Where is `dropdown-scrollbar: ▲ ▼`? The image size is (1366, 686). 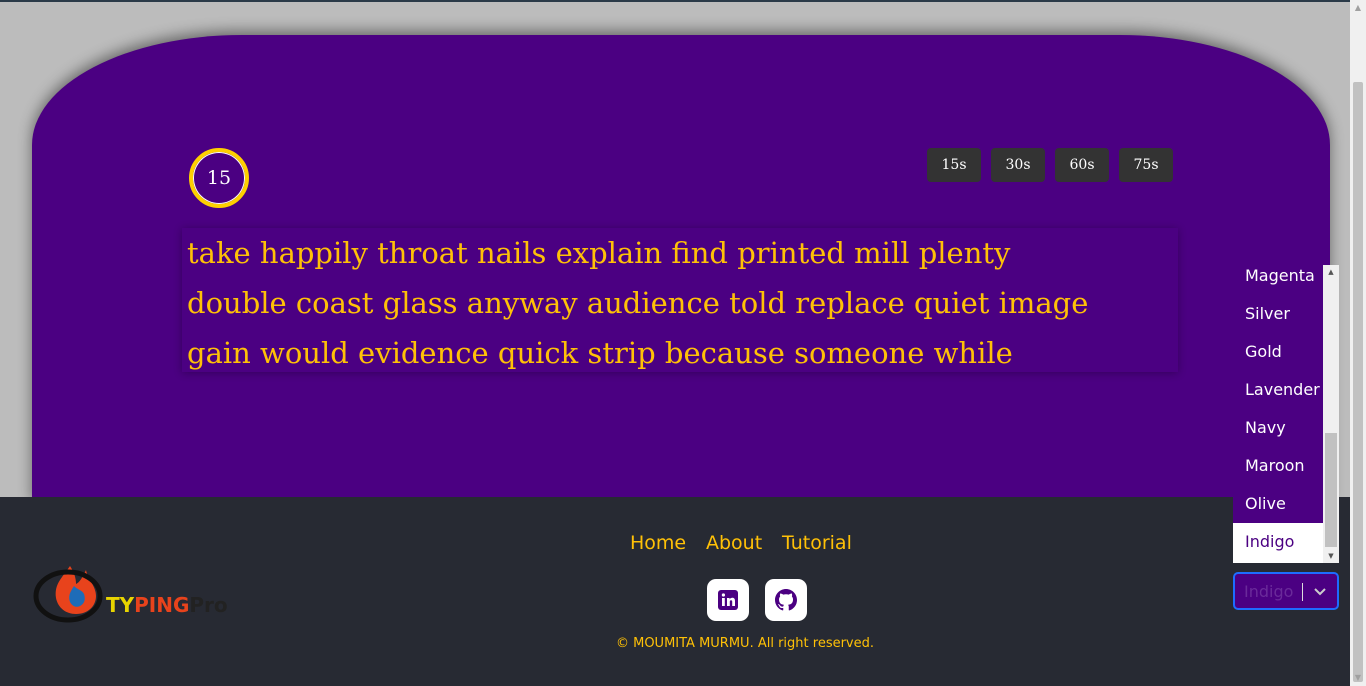 dropdown-scrollbar: ▲ ▼ is located at coordinates (1331, 414).